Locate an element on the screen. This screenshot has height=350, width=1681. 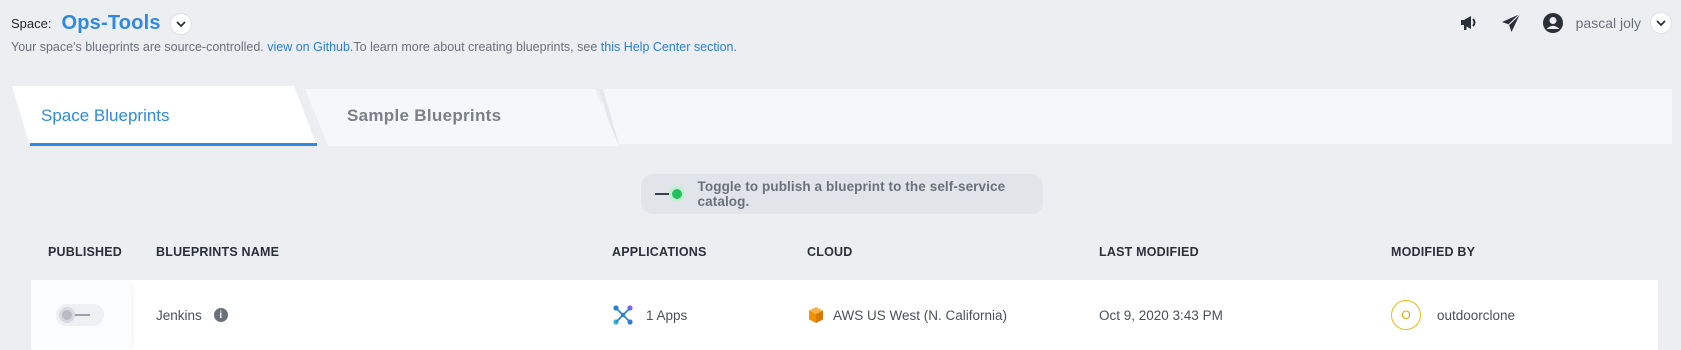
space-name: Ops-Tools is located at coordinates (110, 23).